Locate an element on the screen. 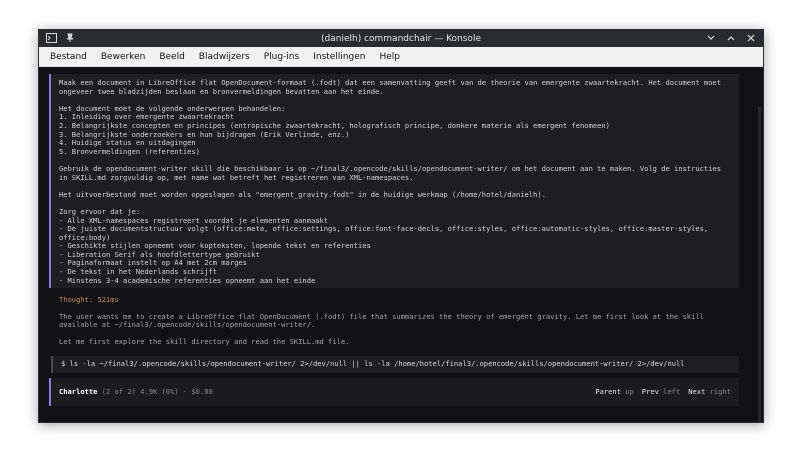 This screenshot has height=465, width=800. title-bar-left is located at coordinates (60, 38).